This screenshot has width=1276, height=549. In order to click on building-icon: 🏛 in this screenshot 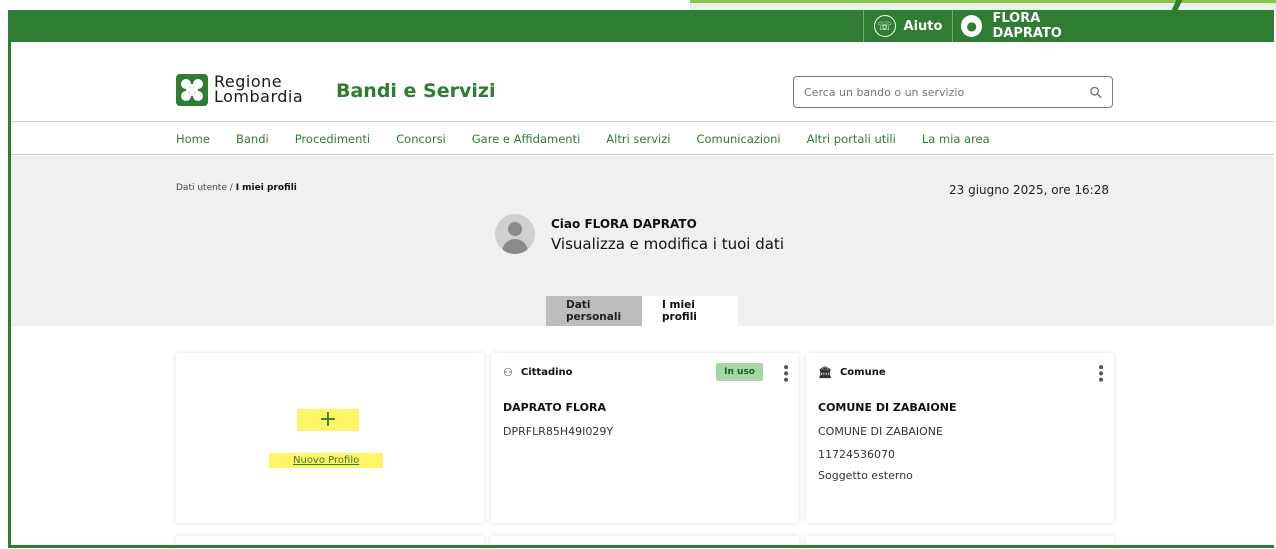, I will do `click(825, 372)`.